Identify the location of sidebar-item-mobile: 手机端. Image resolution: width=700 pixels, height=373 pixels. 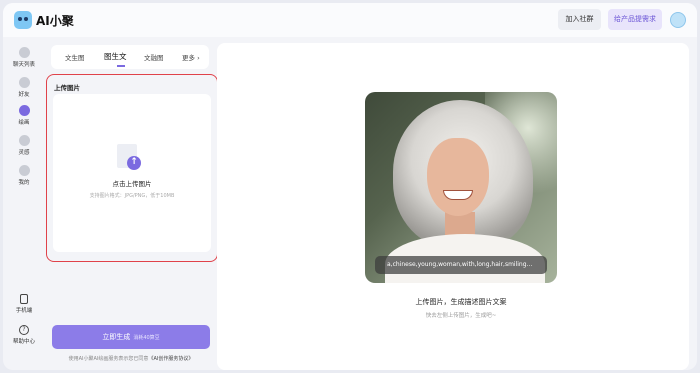
(24, 304).